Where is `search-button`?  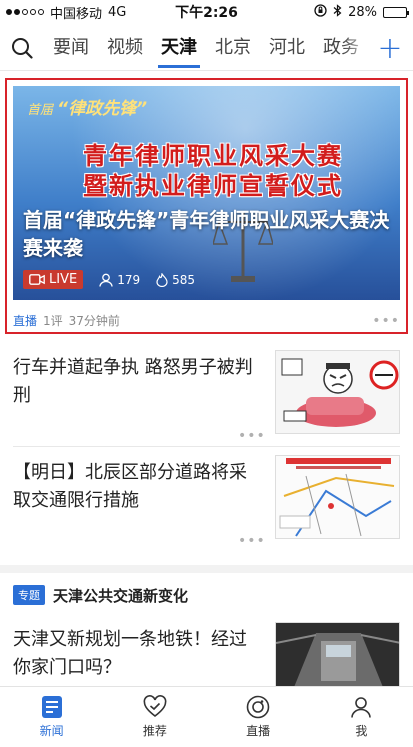 search-button is located at coordinates (22, 48).